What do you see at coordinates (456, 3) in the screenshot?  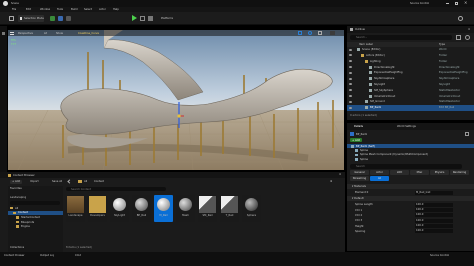 I see `maximize-icon` at bounding box center [456, 3].